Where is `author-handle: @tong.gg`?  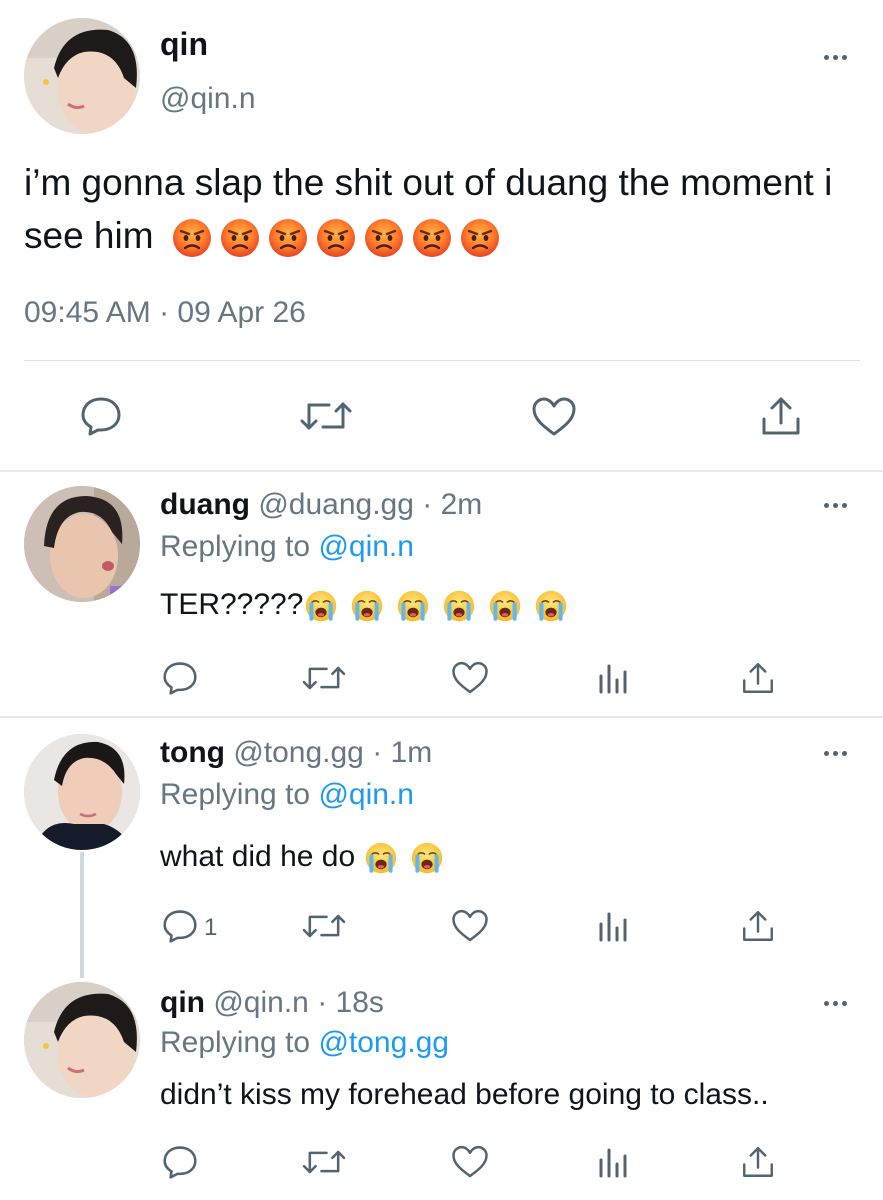
author-handle: @tong.gg is located at coordinates (298, 752).